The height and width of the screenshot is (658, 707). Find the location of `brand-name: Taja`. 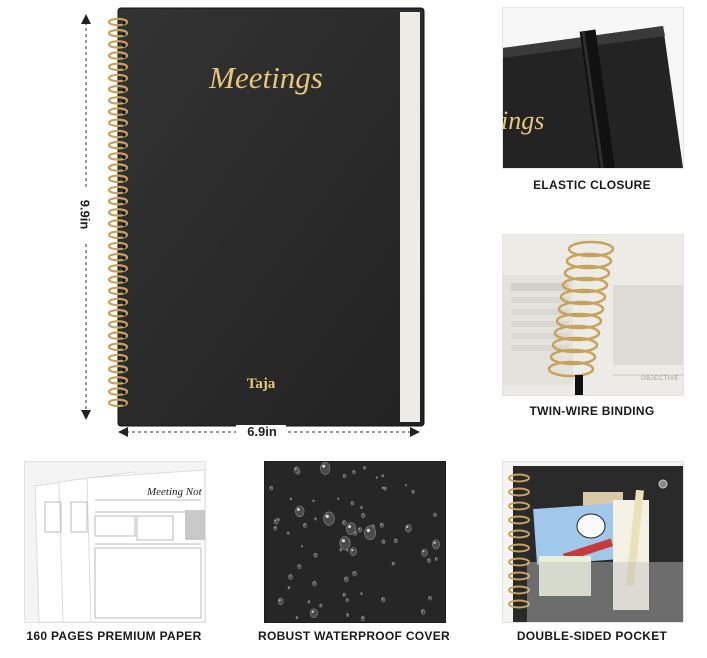

brand-name: Taja is located at coordinates (261, 384).